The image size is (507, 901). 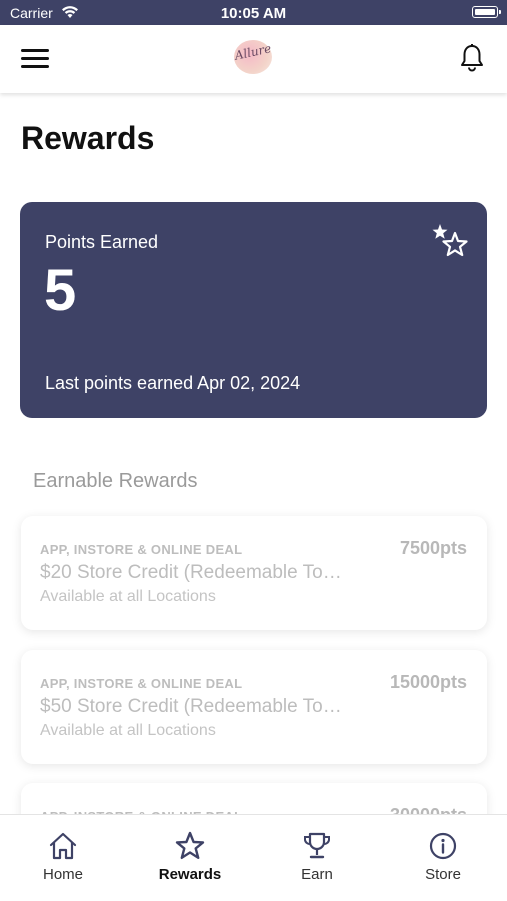 I want to click on tab-home-label: Home, so click(x=62, y=874).